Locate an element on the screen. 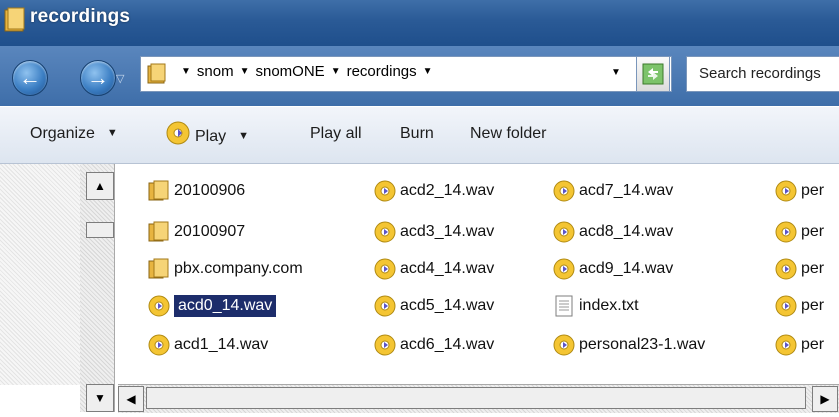  arrow-right-icon: → is located at coordinates (98, 77).